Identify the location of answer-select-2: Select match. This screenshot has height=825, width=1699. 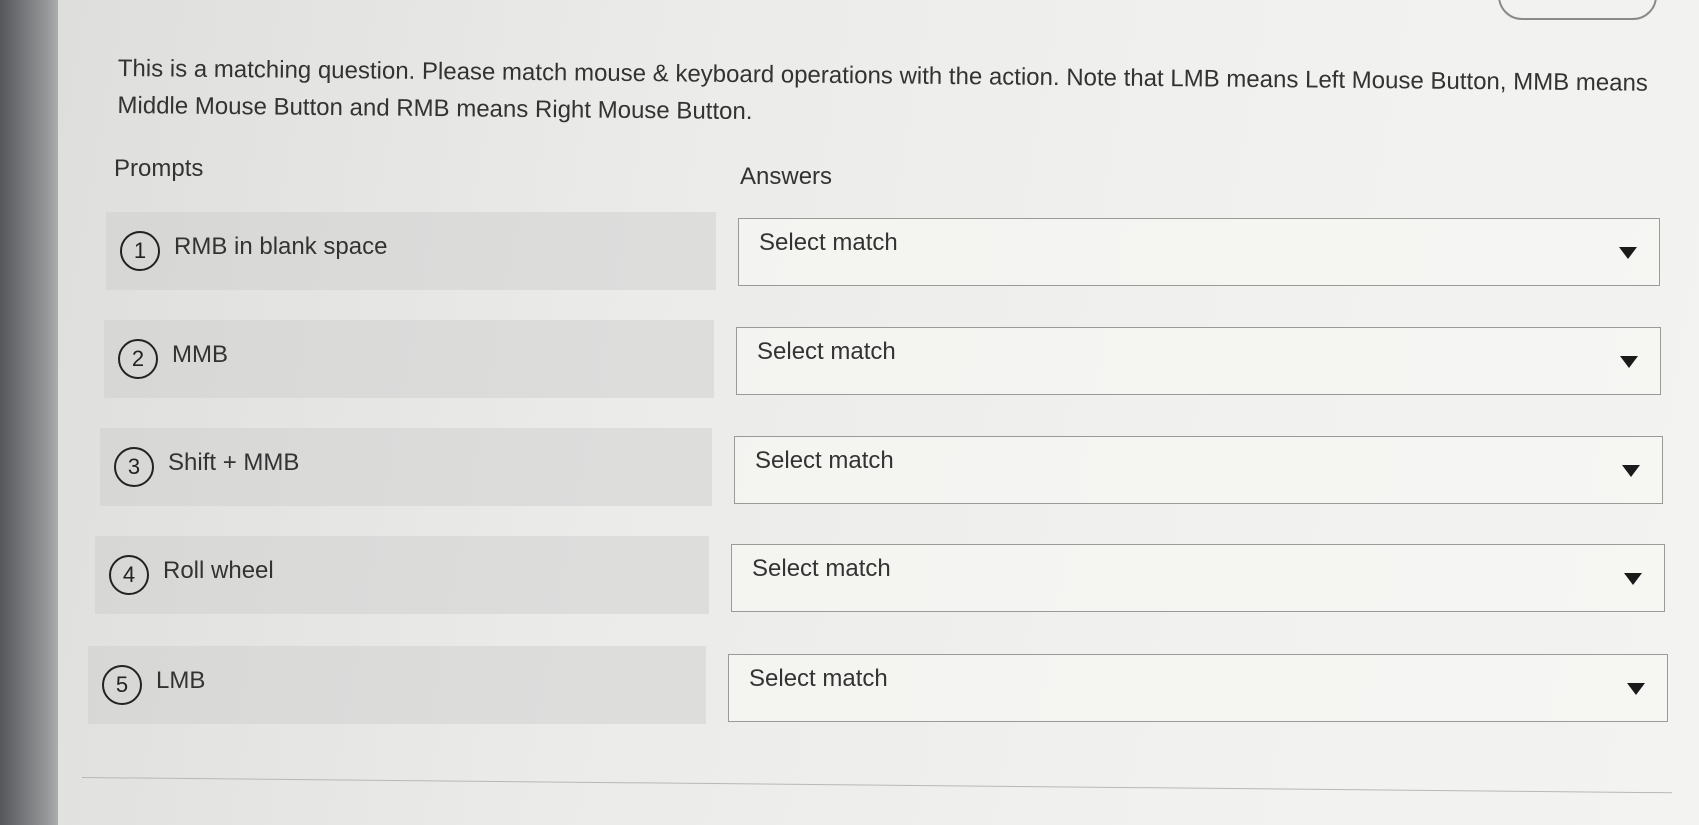
(1198, 361).